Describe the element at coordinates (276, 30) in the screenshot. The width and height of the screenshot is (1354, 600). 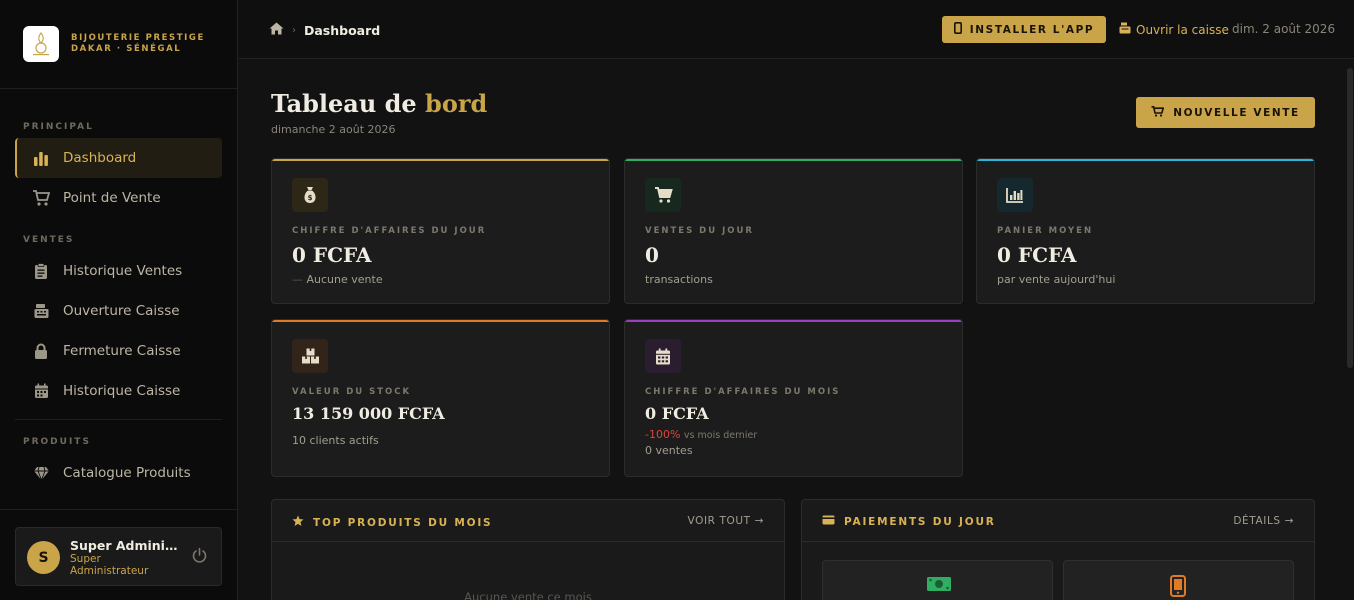
I see `home-icon` at that location.